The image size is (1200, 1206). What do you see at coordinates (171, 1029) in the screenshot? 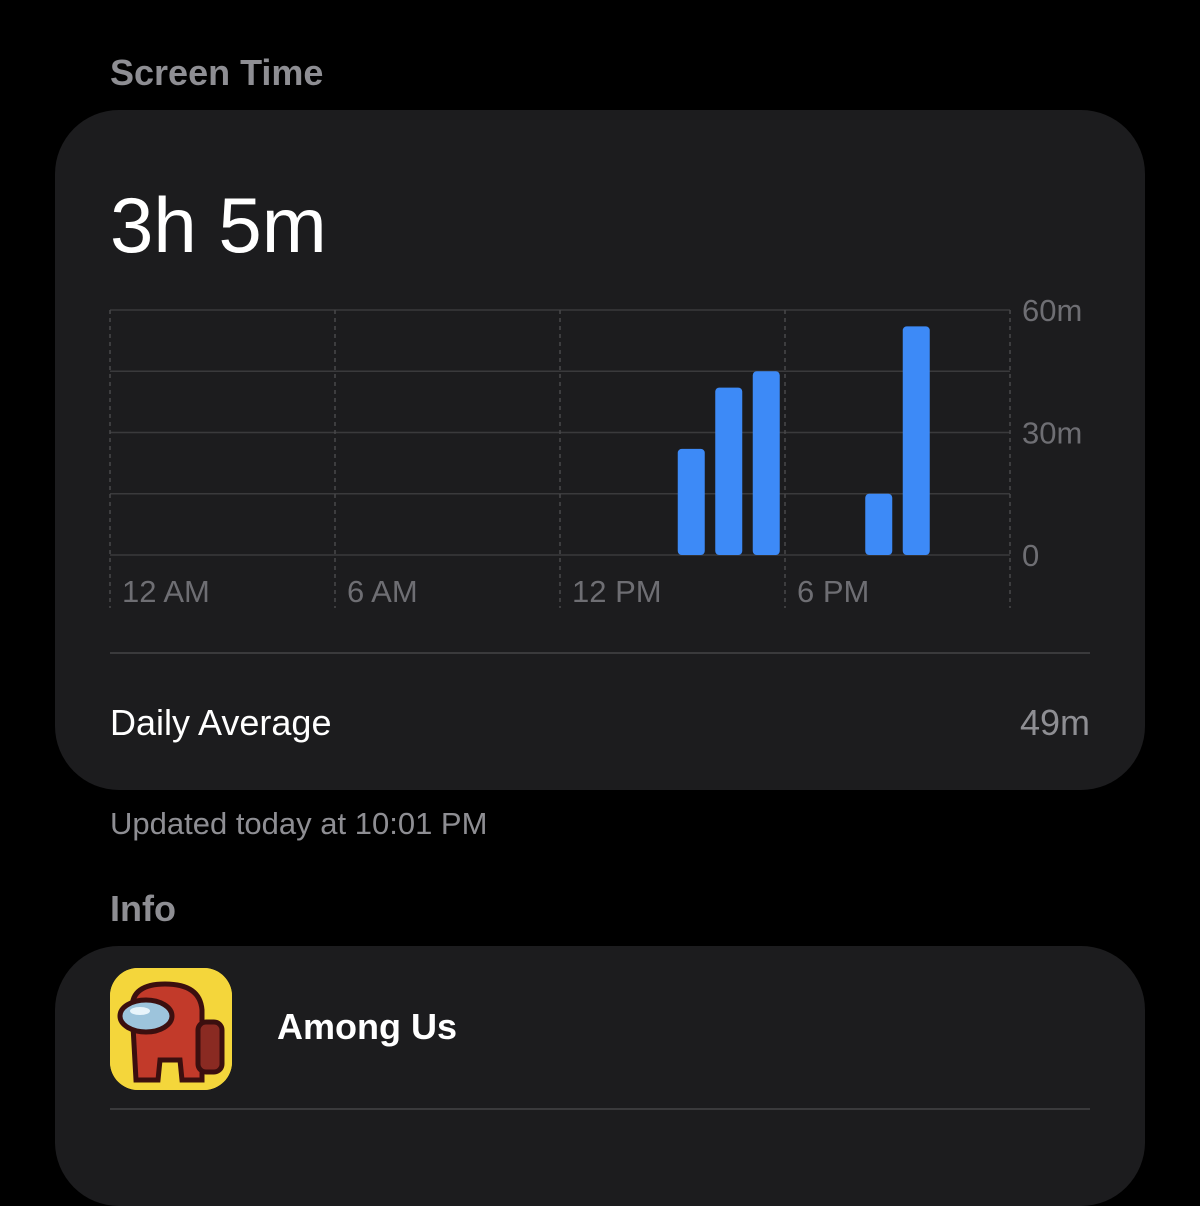
I see `among-us-app-icon` at bounding box center [171, 1029].